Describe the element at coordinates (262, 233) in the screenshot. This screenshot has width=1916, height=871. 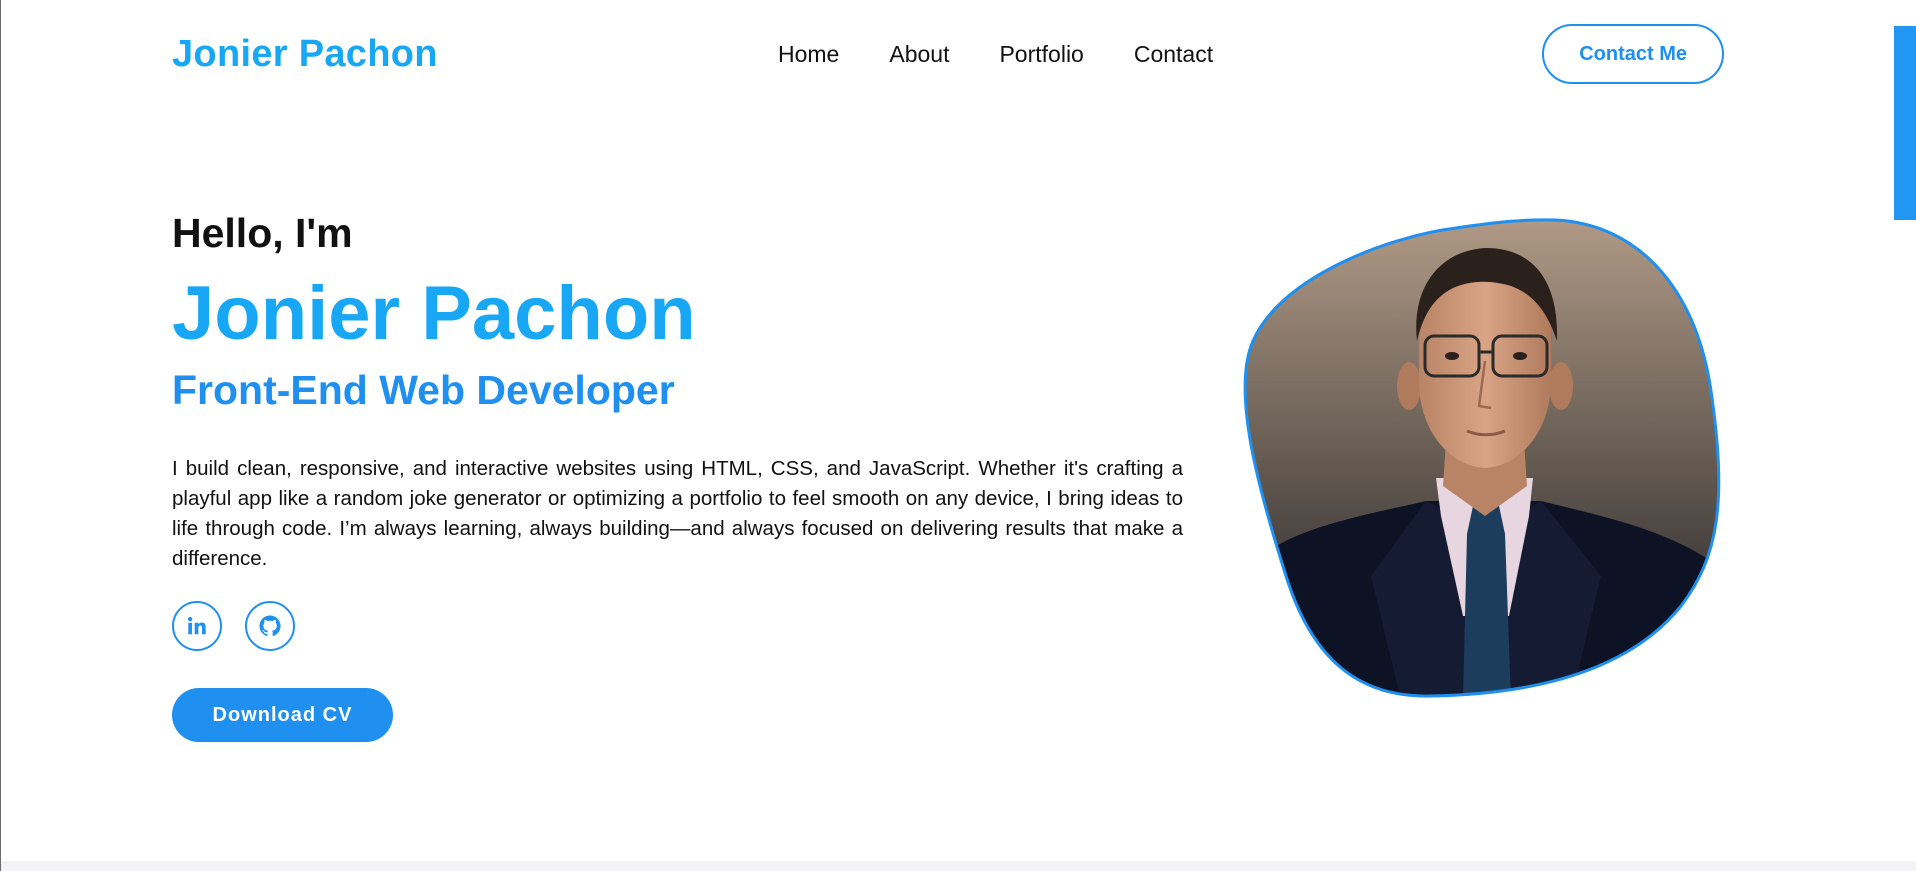
I see `hero-greeting: Hello, I'm` at that location.